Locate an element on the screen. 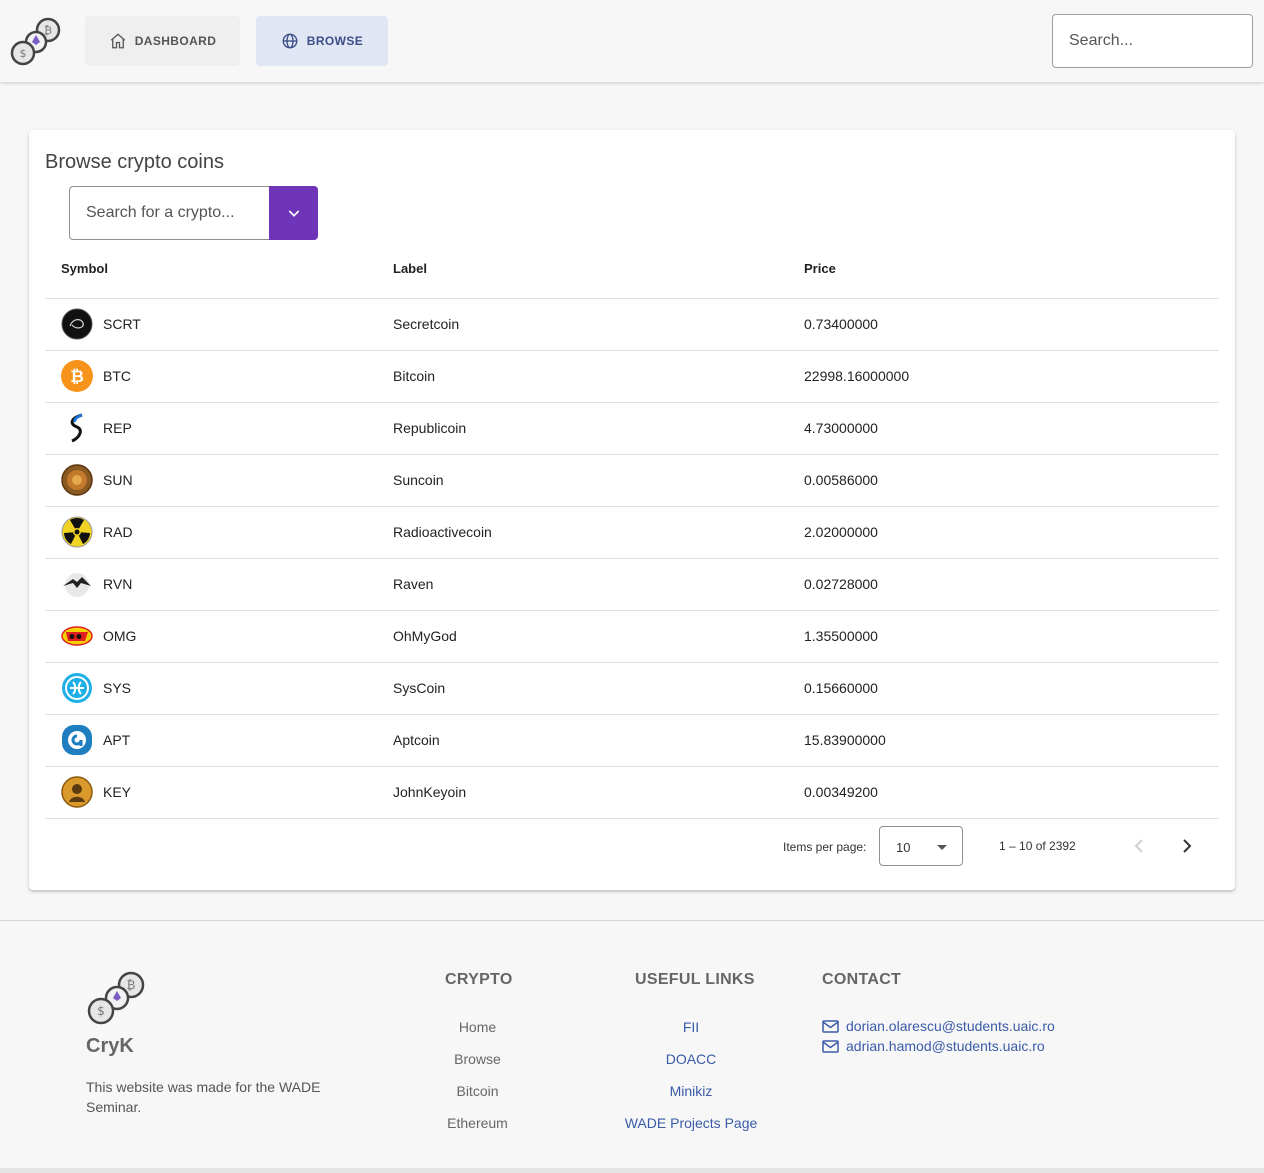 Image resolution: width=1264 pixels, height=1173 pixels. coin-symbol: RVN is located at coordinates (118, 584).